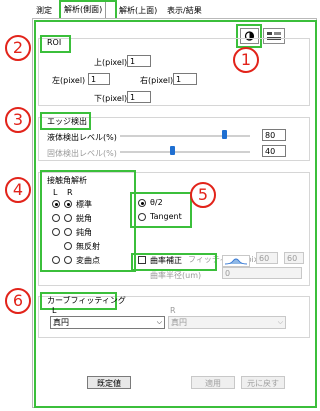 Image resolution: width=320 pixels, height=411 pixels. What do you see at coordinates (88, 246) in the screenshot?
I see `row-no-reflection-label: 無反射` at bounding box center [88, 246].